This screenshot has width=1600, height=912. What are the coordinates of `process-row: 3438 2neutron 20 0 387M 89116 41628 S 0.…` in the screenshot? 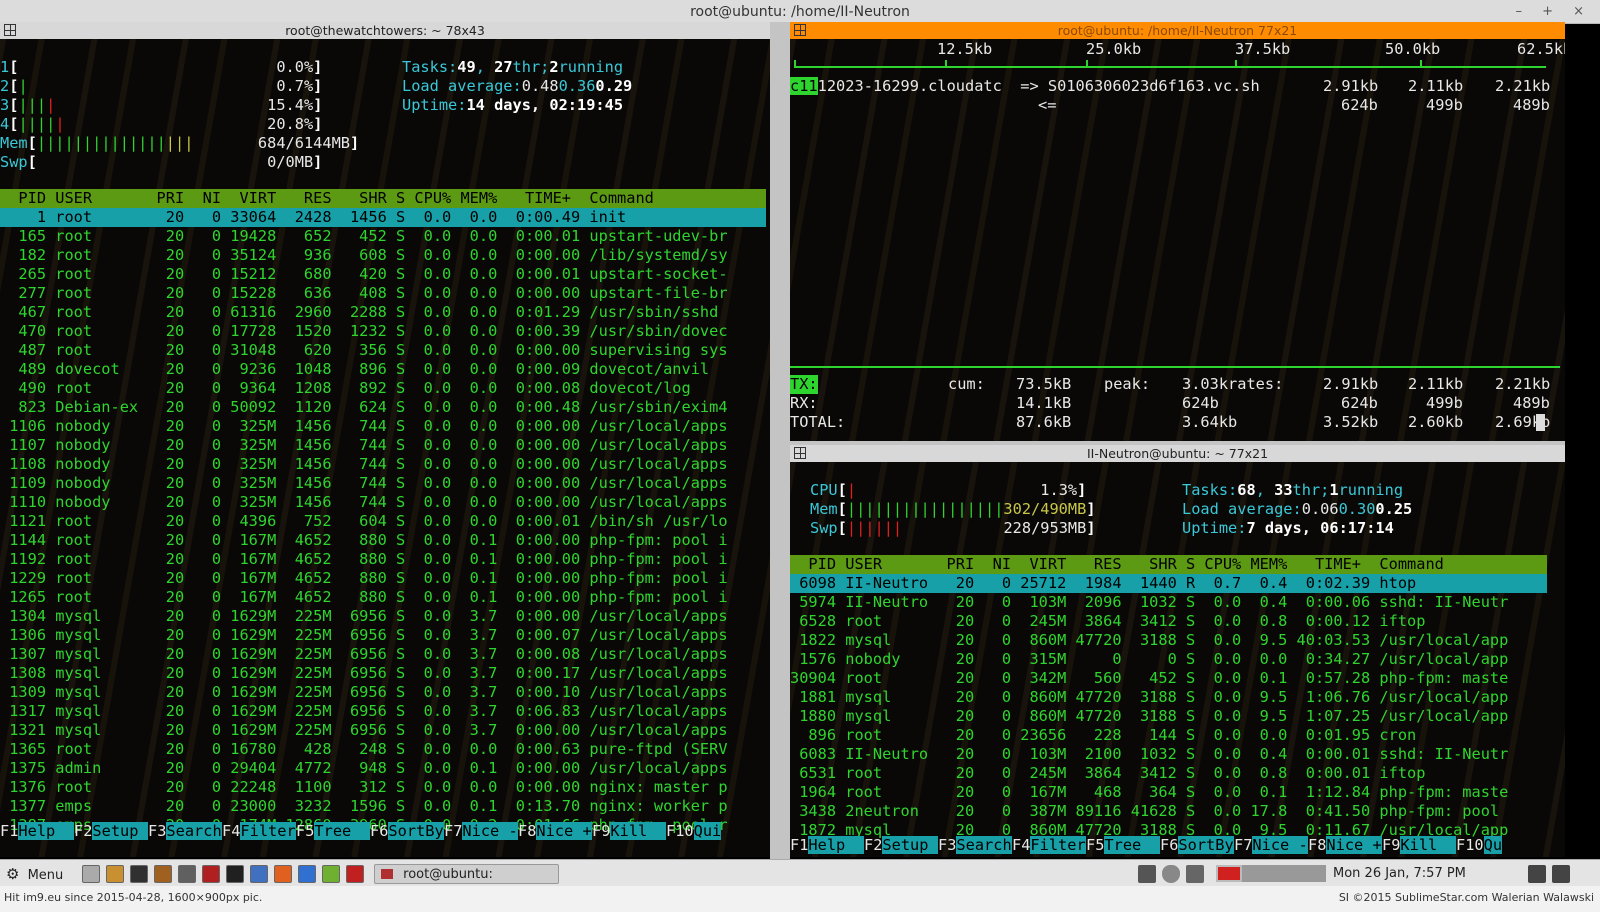 It's located at (1168, 811).